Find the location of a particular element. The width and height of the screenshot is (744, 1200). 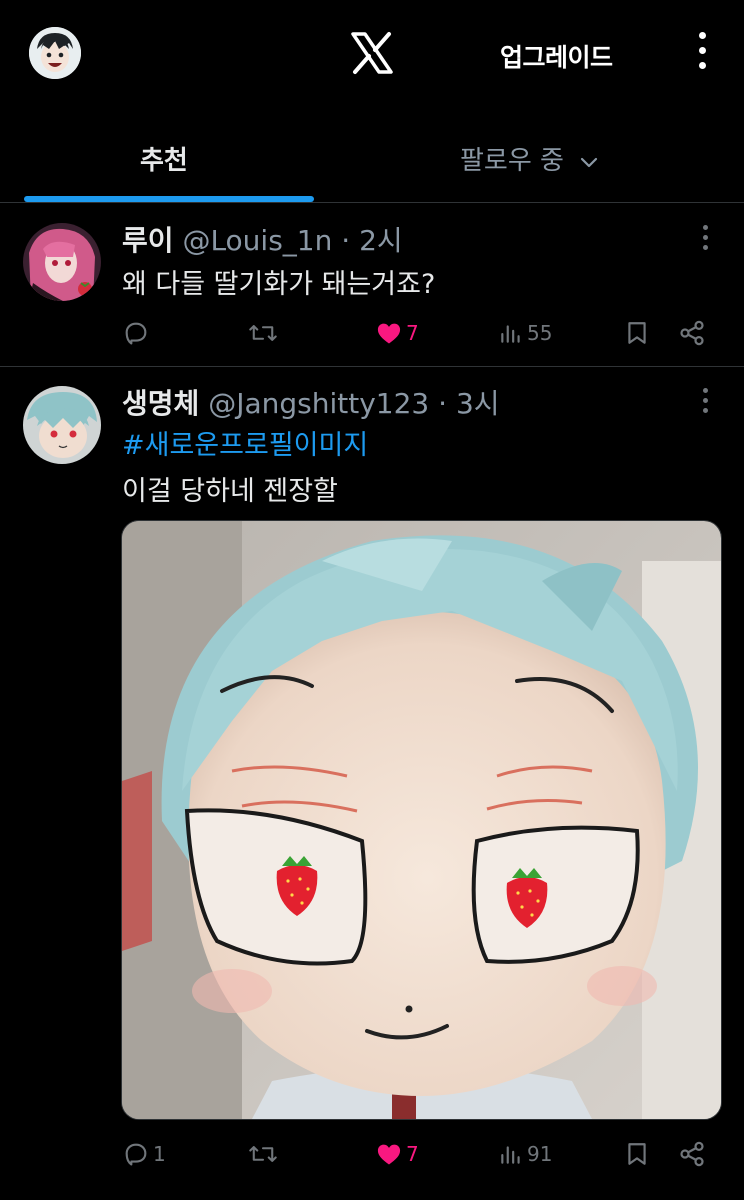

active-tab-indicator is located at coordinates (169, 199).